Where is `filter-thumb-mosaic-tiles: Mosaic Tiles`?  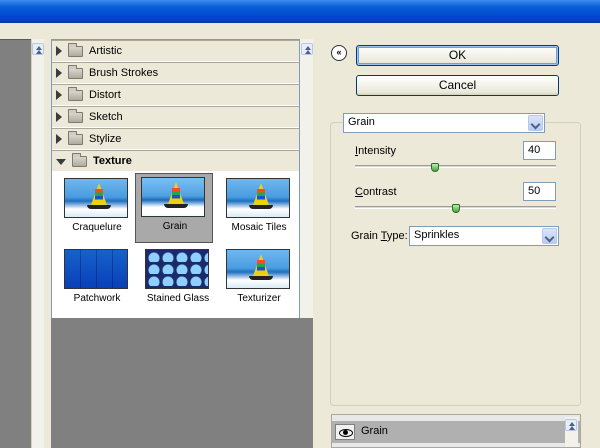
filter-thumb-mosaic-tiles: Mosaic Tiles is located at coordinates (259, 209).